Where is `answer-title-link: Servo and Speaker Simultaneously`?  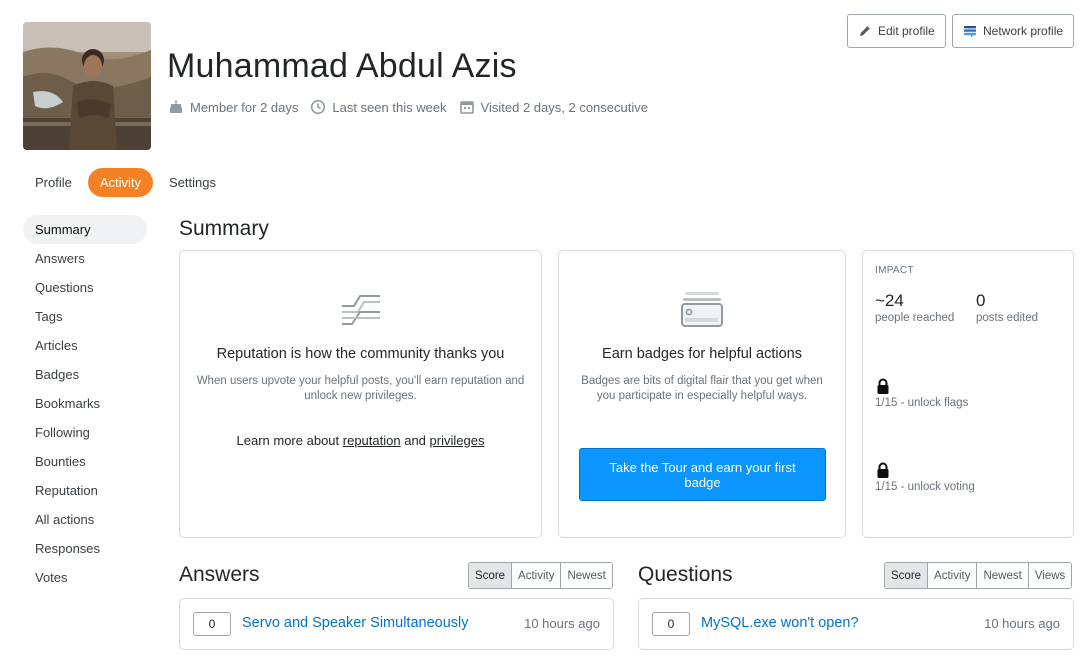 answer-title-link: Servo and Speaker Simultaneously is located at coordinates (355, 623).